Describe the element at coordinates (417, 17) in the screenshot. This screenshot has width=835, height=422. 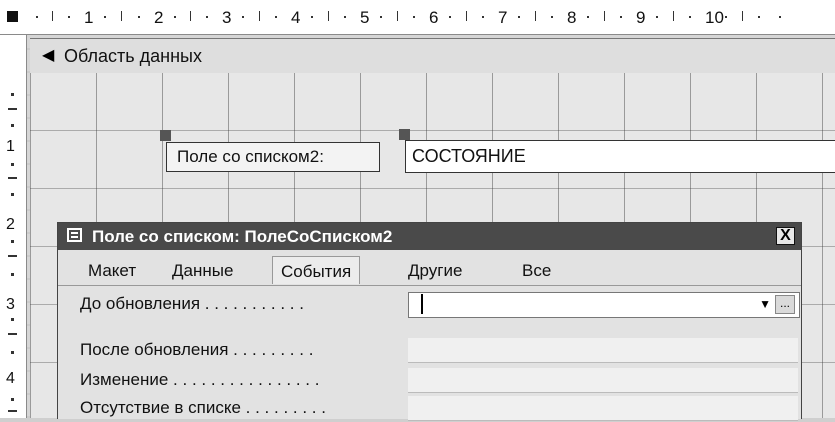
I see `horizontal-ruler: 1 2 3 4 5 6 7 8 9 10` at that location.